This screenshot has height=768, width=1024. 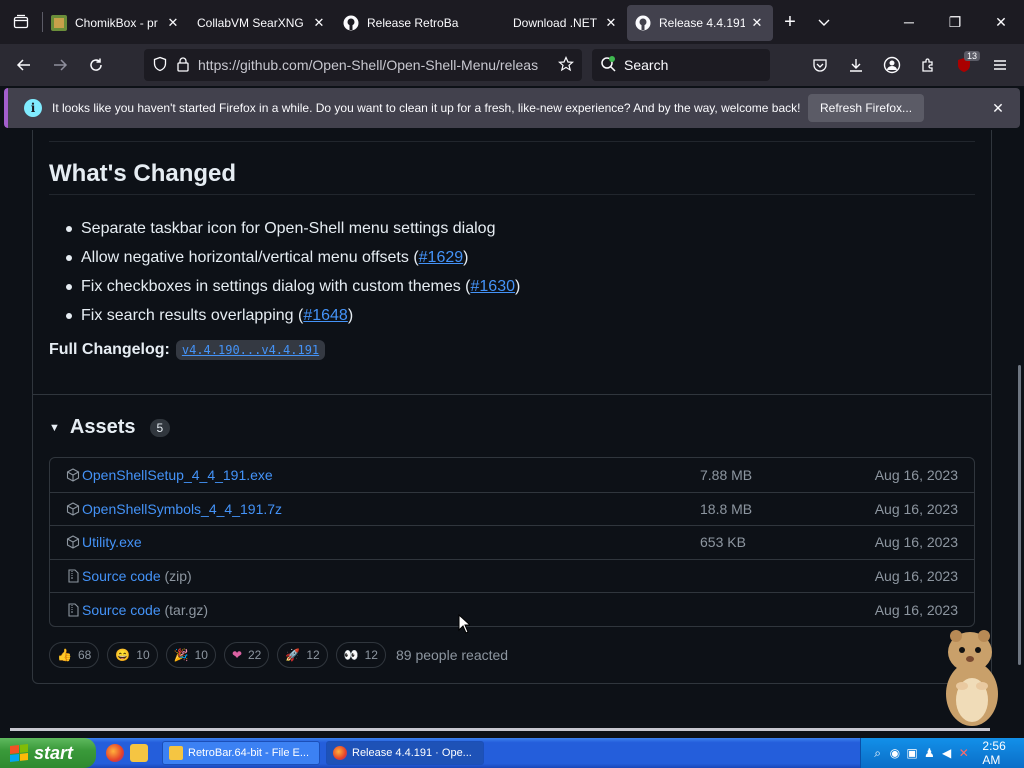 I want to click on start-button: start, so click(x=48, y=753).